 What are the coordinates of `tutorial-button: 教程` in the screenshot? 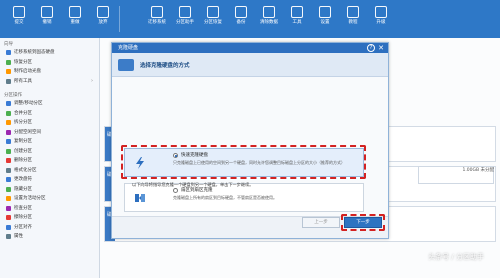 It's located at (353, 19).